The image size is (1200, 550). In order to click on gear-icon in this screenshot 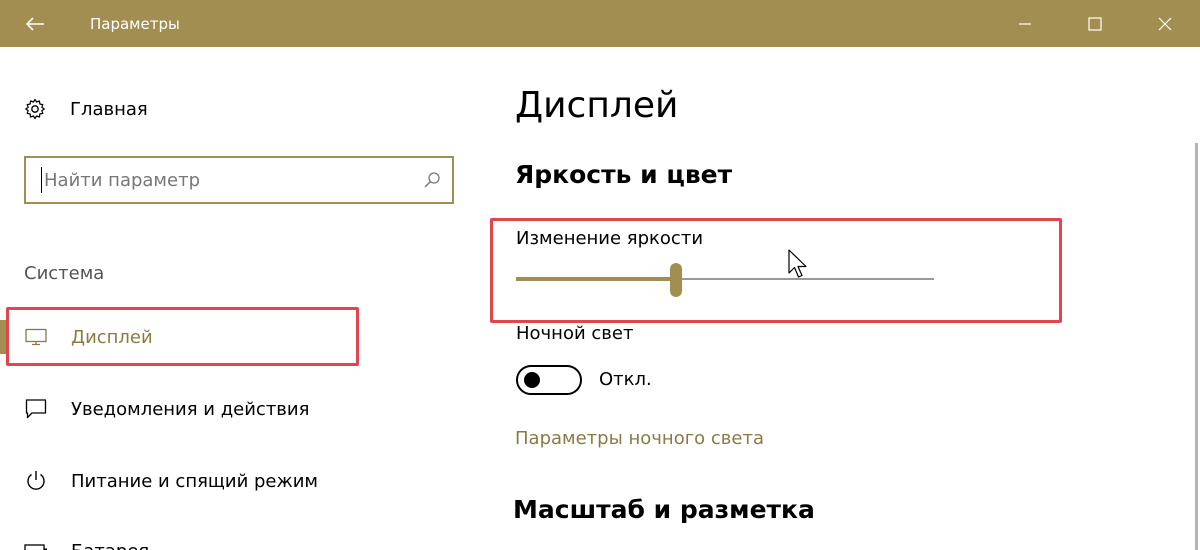, I will do `click(35, 109)`.